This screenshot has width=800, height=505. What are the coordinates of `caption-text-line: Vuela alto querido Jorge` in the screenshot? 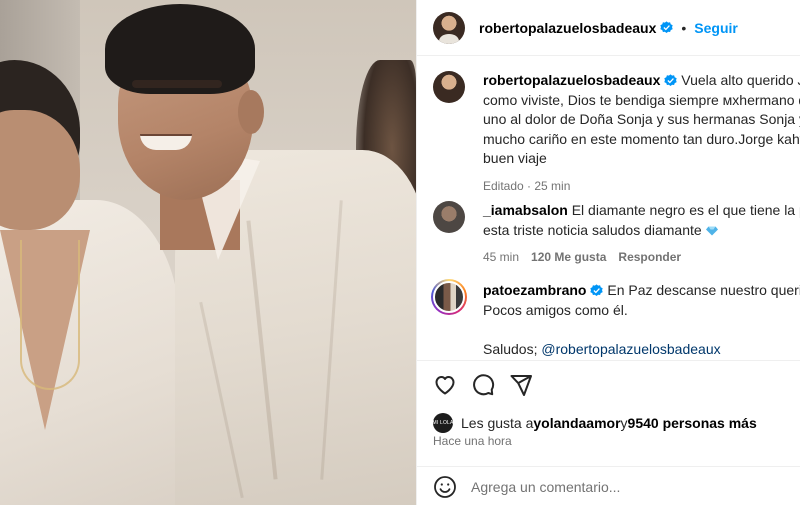 It's located at (740, 80).